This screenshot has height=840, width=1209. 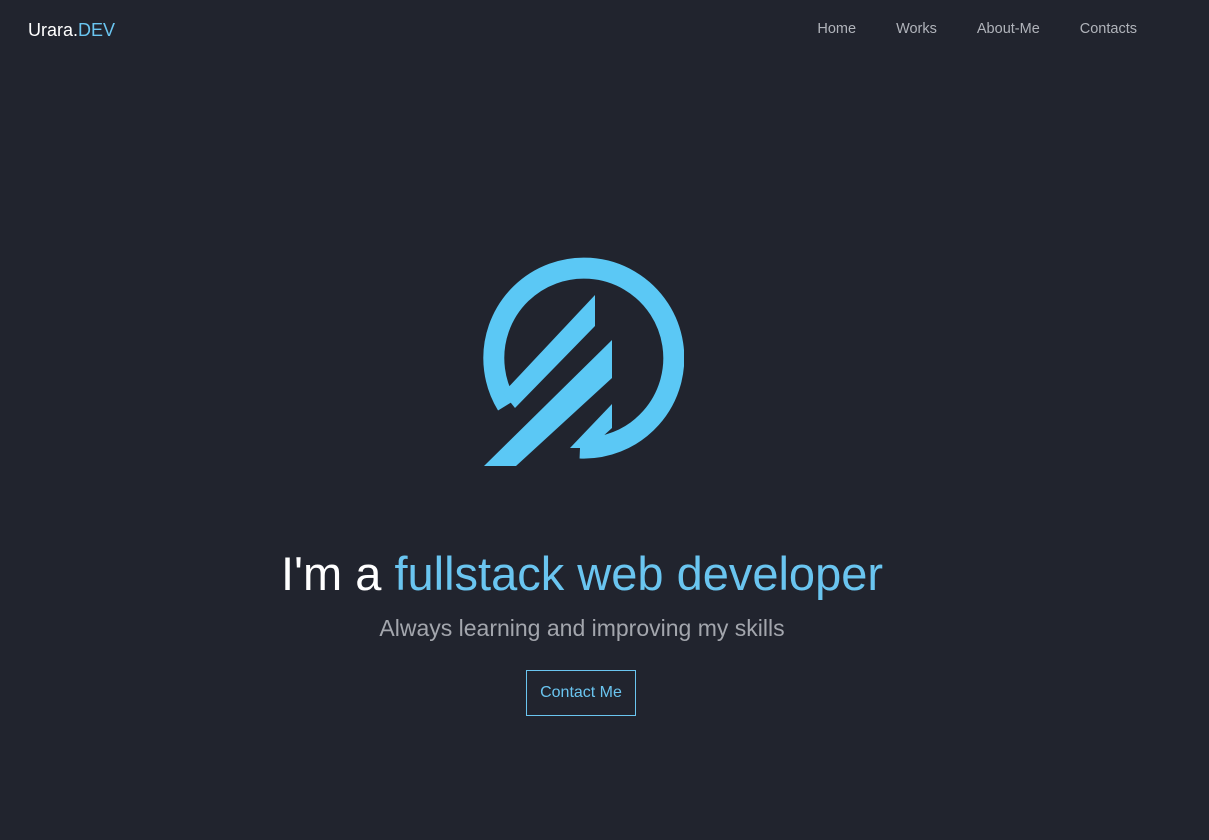 I want to click on hero-subtitle: Always learning and improving my skills, so click(x=582, y=628).